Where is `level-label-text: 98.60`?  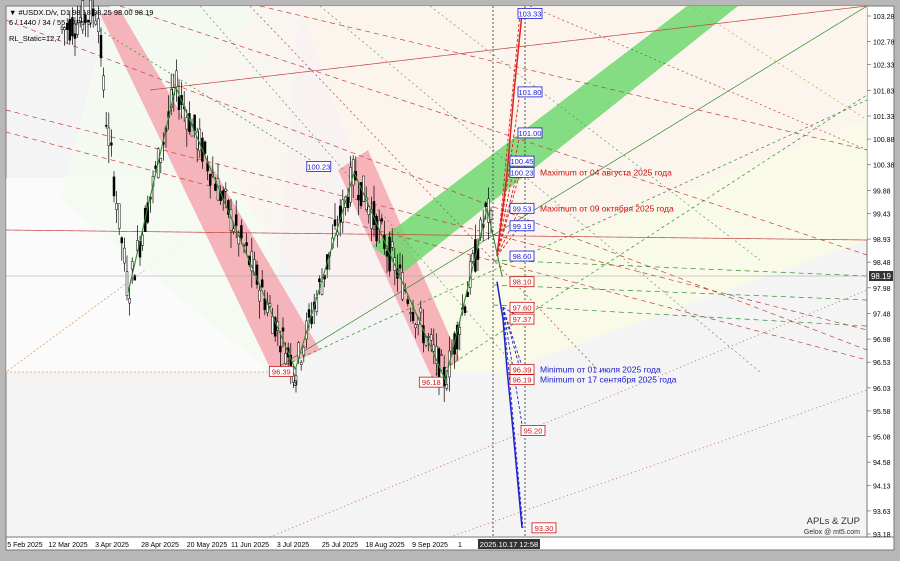 level-label-text: 98.60 is located at coordinates (522, 256).